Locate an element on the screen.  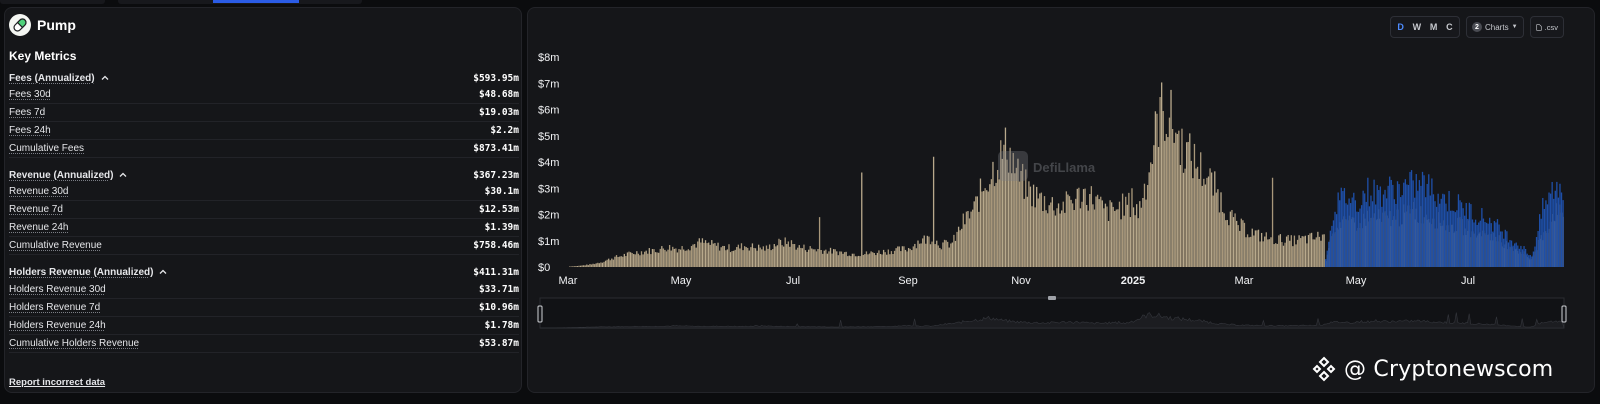
y-tick-label: $5m is located at coordinates (548, 137).